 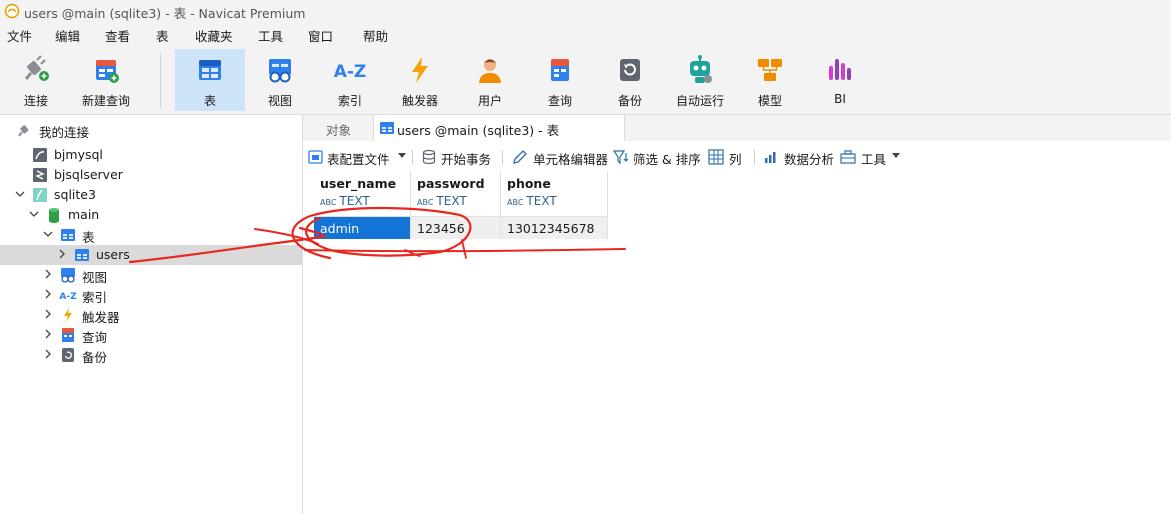 I want to click on database-icon, so click(x=54, y=215).